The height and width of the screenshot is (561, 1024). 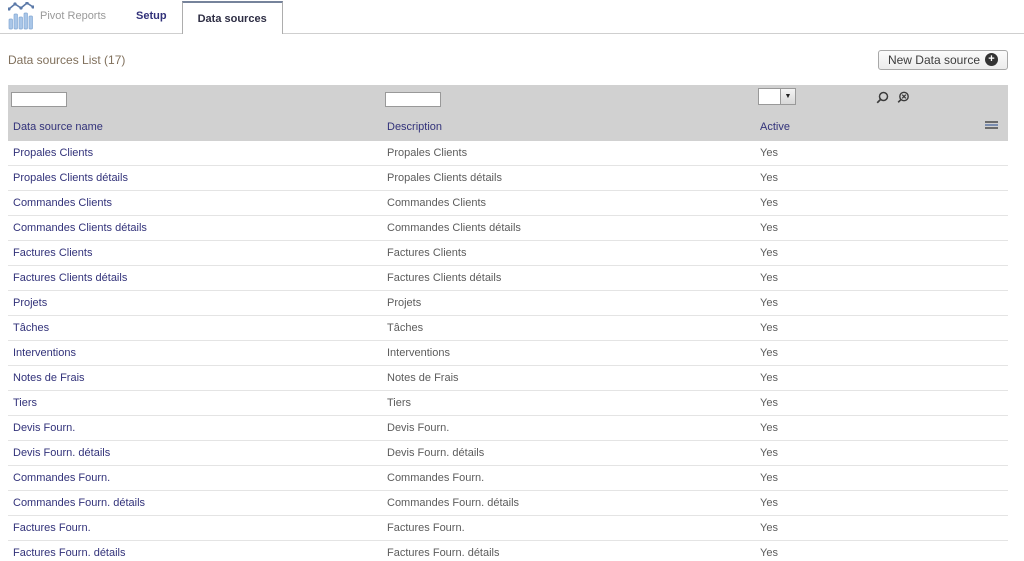 What do you see at coordinates (427, 253) in the screenshot?
I see `data-source-description: Factures Clients` at bounding box center [427, 253].